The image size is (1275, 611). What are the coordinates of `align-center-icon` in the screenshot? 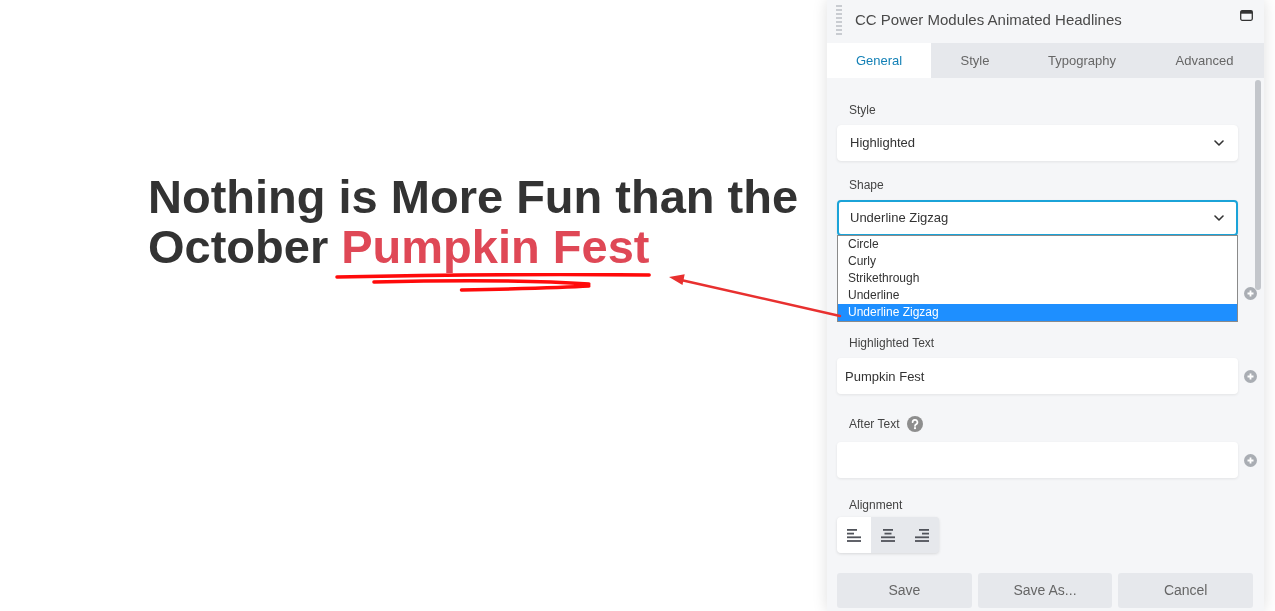 It's located at (888, 535).